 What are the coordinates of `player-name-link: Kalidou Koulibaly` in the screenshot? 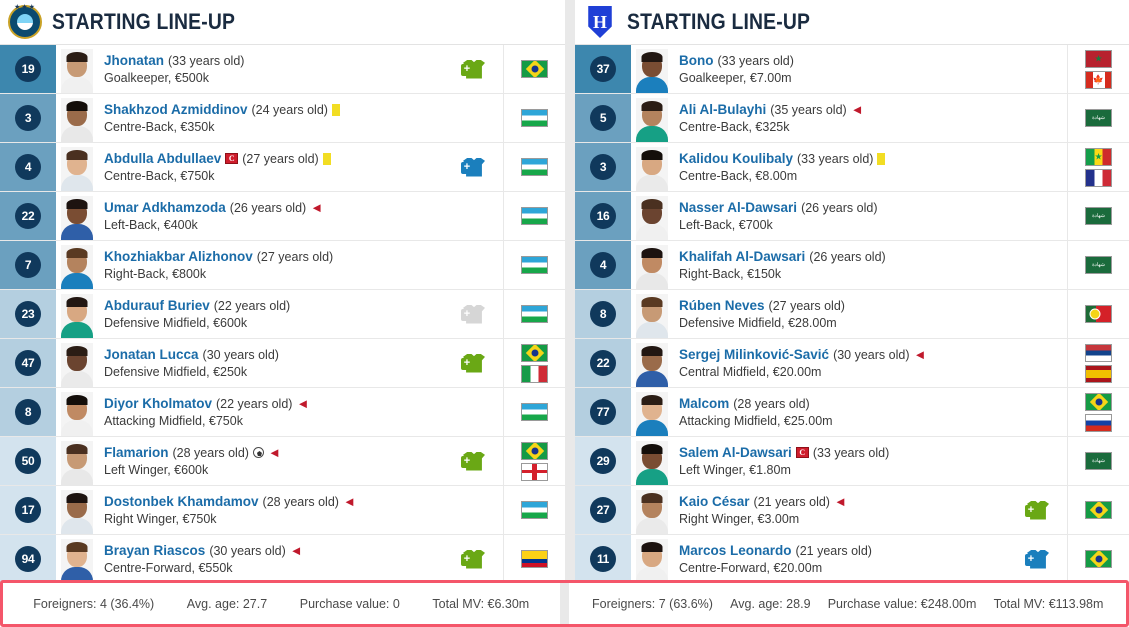 It's located at (736, 159).